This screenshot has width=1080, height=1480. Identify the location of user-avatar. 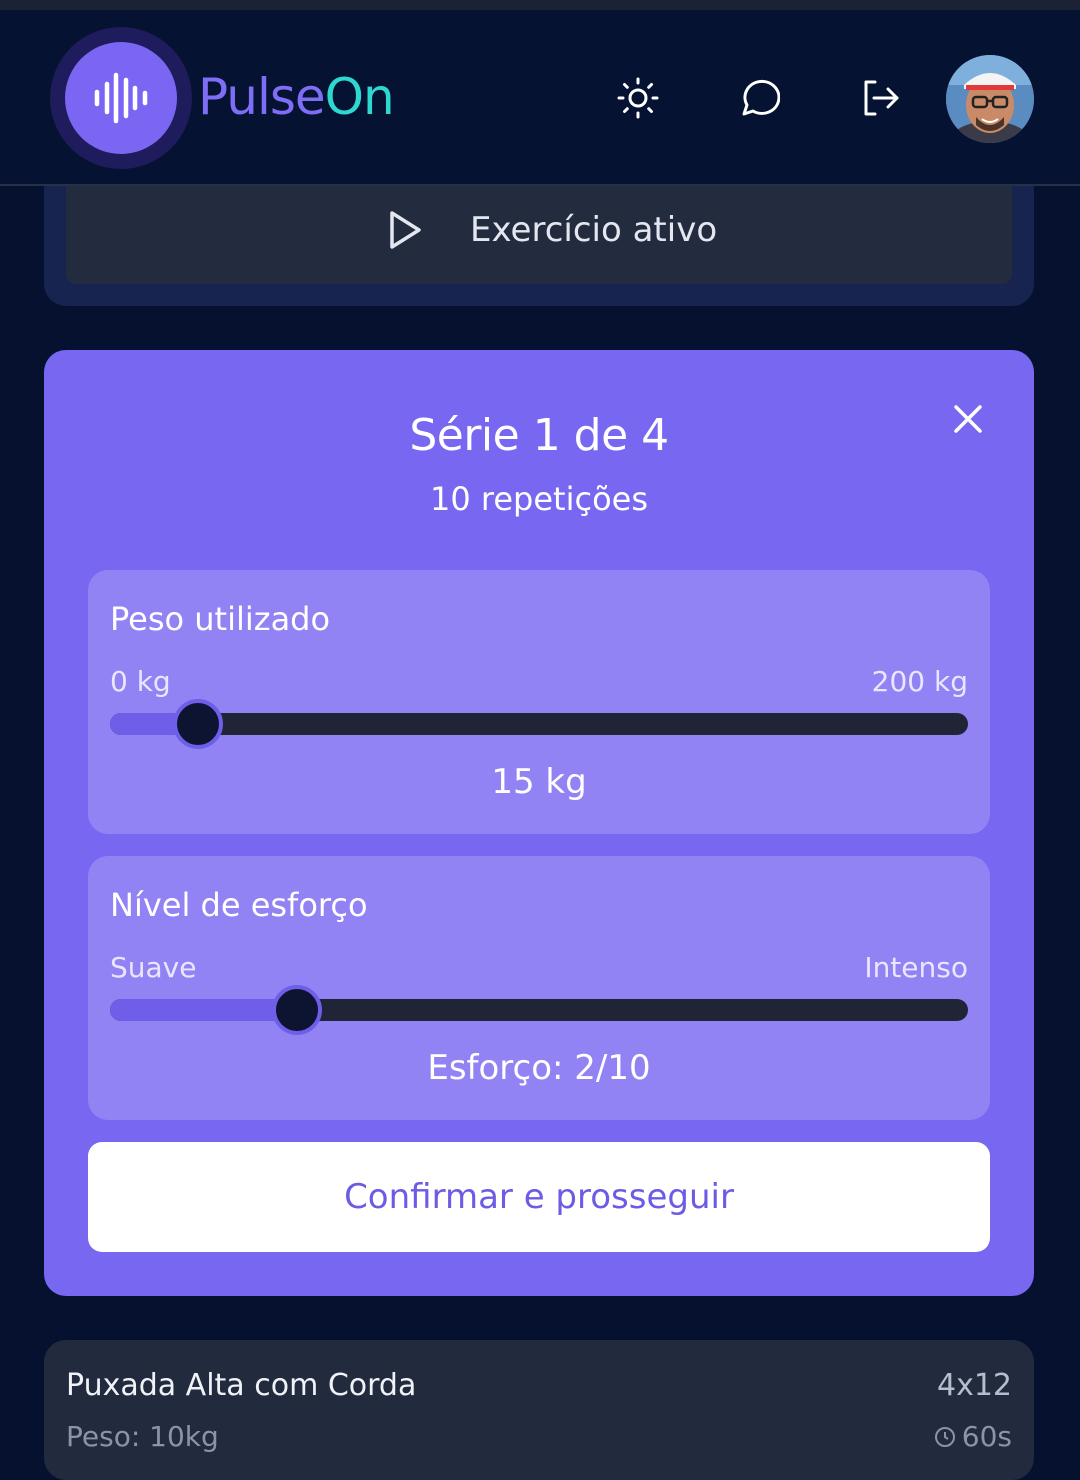
(990, 99).